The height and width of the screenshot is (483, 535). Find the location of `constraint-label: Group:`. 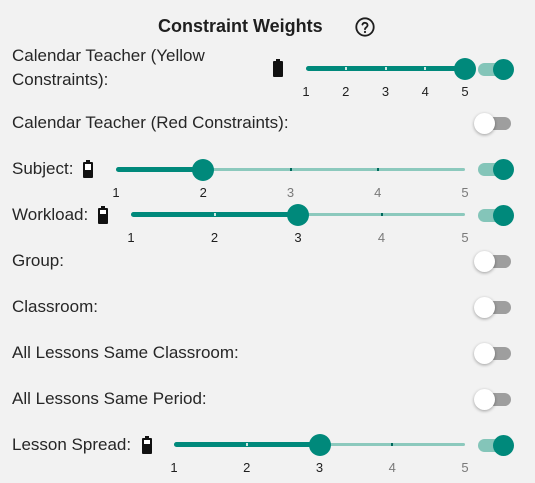

constraint-label: Group: is located at coordinates (38, 260).